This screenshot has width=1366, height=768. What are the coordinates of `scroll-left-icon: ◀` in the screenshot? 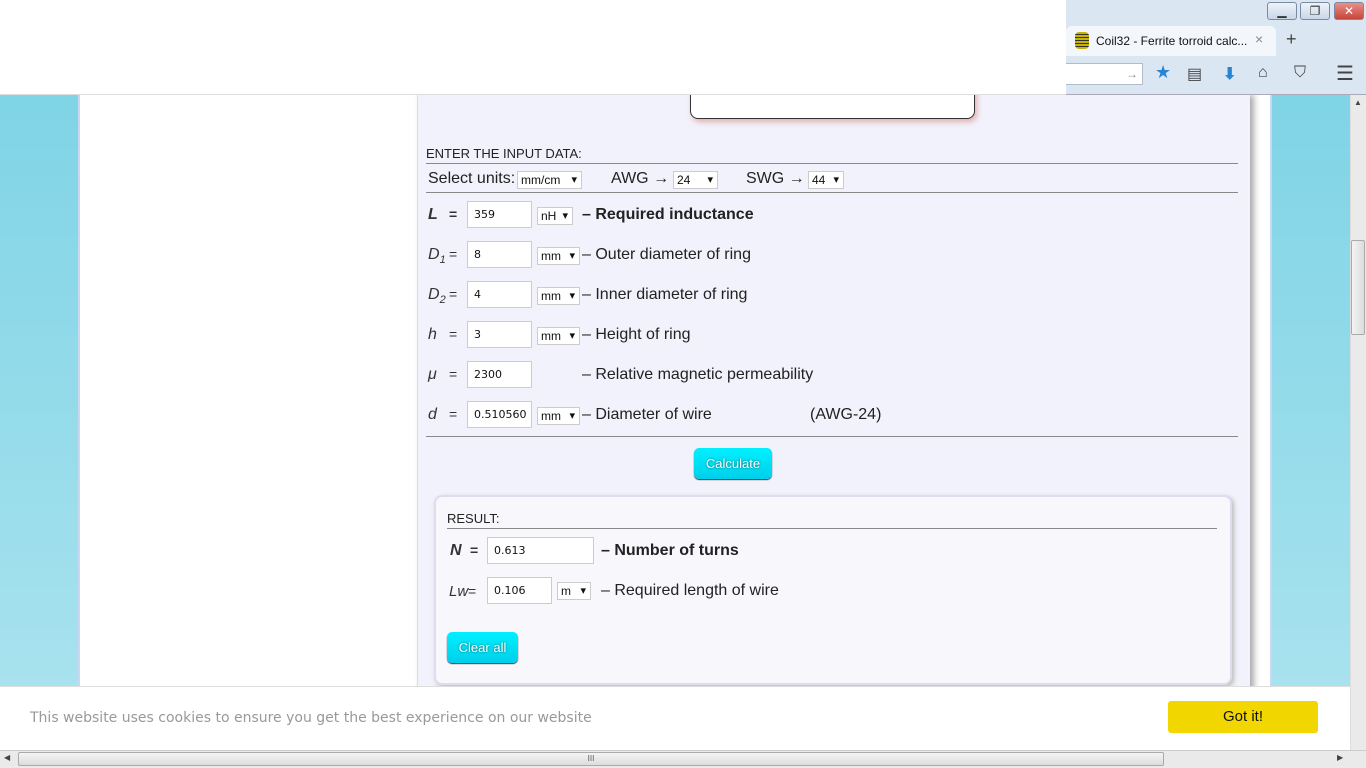 It's located at (7, 757).